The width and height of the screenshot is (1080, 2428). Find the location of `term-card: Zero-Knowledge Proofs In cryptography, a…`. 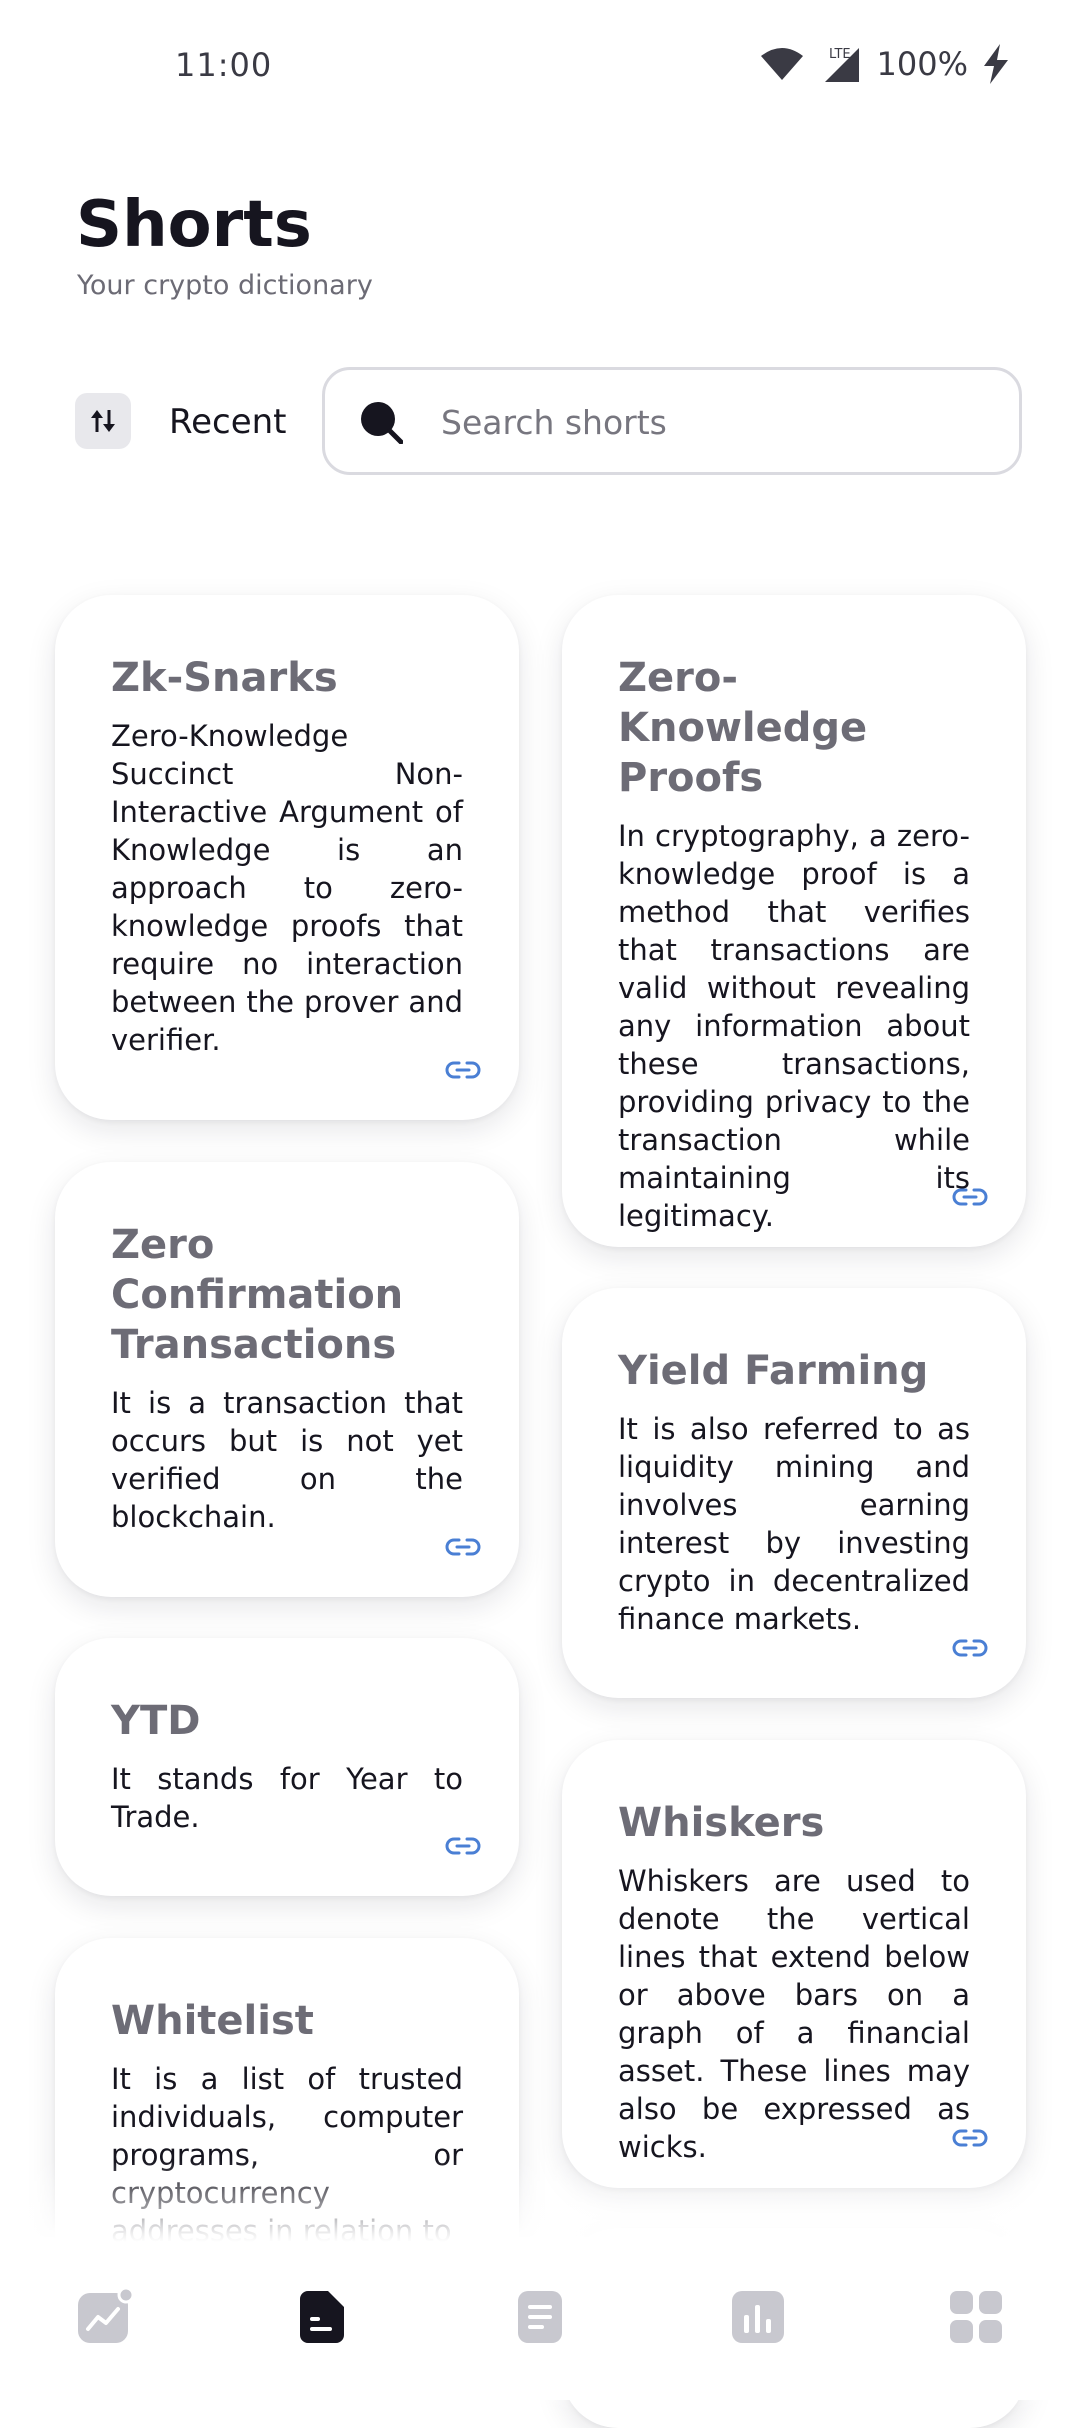

term-card: Zero-Knowledge Proofs In cryptography, a… is located at coordinates (794, 921).